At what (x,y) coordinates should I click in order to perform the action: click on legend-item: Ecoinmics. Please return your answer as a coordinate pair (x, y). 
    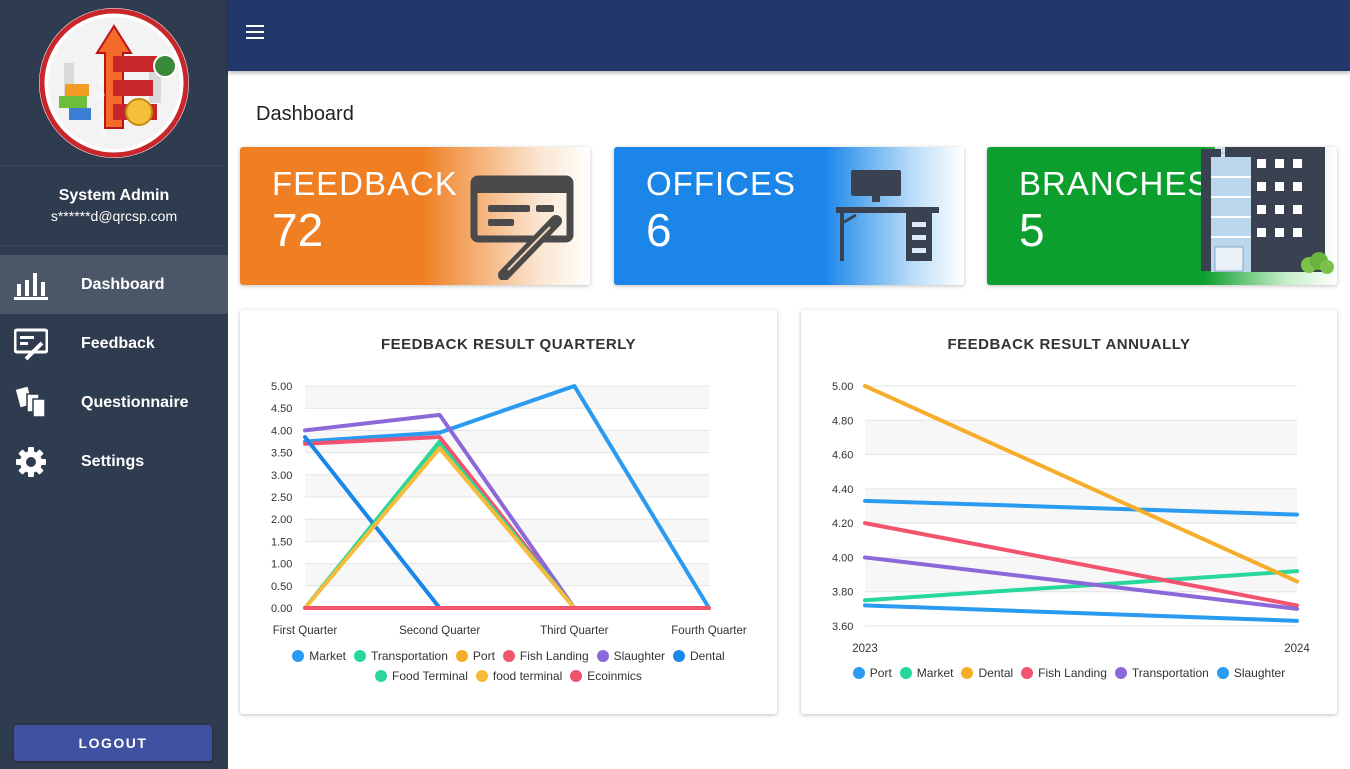
    Looking at the image, I should click on (606, 676).